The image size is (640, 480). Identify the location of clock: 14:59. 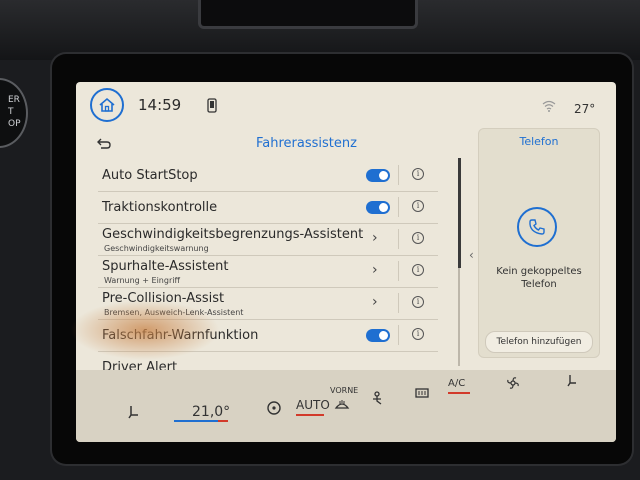
(160, 105).